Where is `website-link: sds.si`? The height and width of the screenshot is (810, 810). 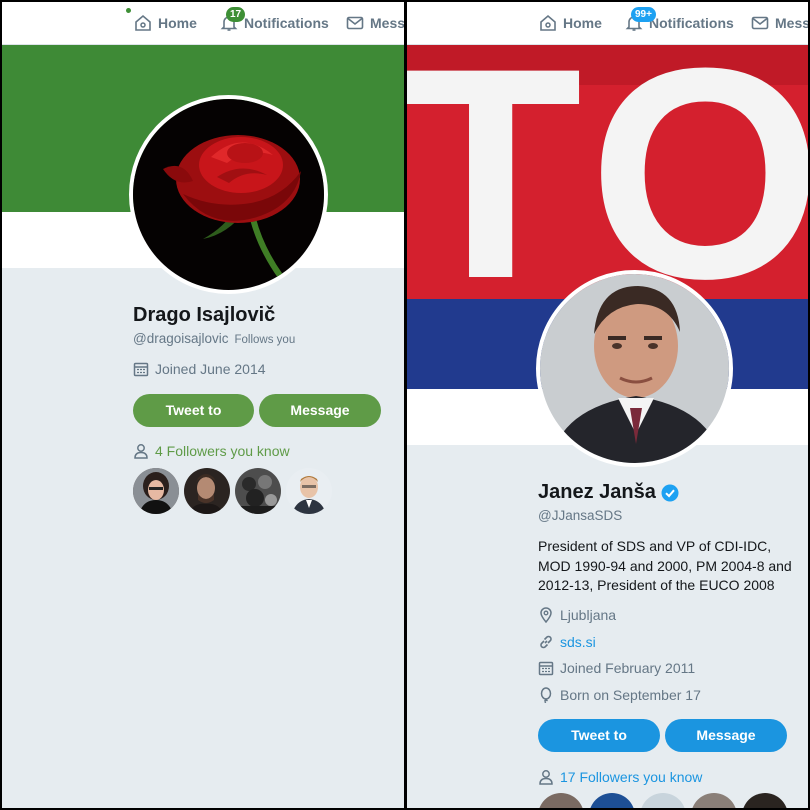
website-link: sds.si is located at coordinates (578, 642).